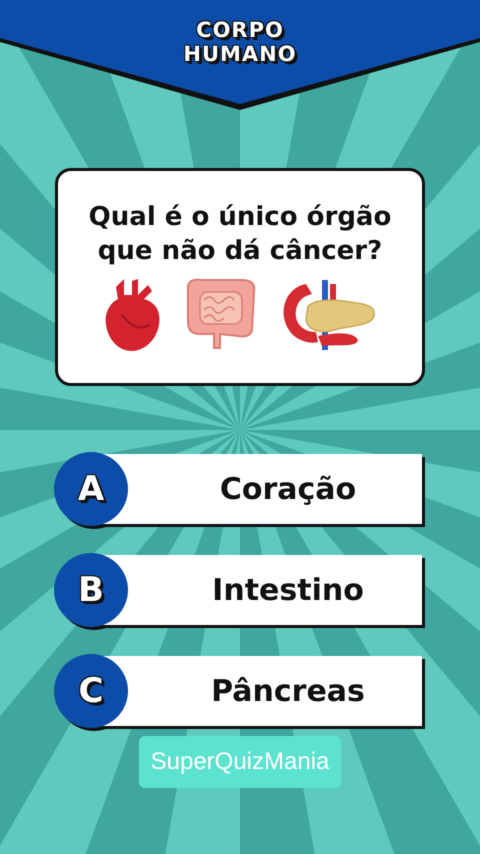 This screenshot has width=480, height=854. I want to click on answer-option: C Pâncreas, so click(238, 691).